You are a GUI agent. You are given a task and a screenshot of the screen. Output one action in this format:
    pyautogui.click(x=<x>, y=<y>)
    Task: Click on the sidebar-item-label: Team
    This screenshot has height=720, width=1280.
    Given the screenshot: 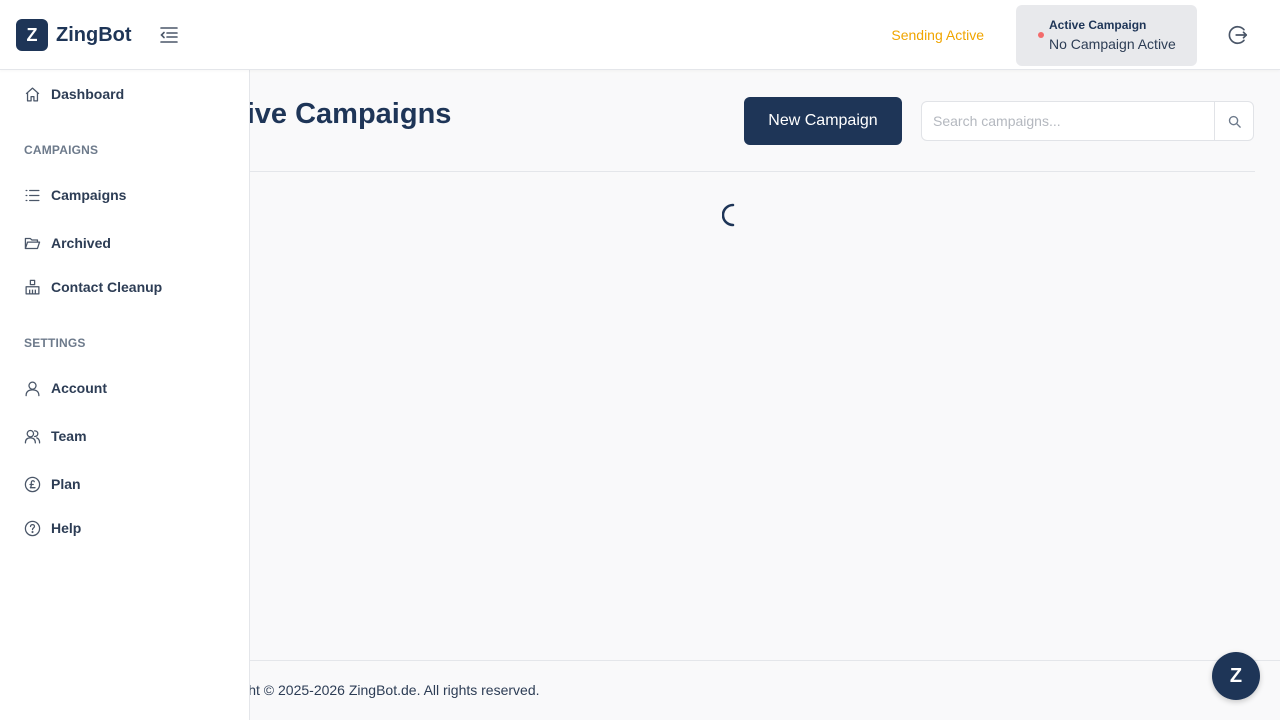 What is the action you would take?
    pyautogui.click(x=69, y=436)
    